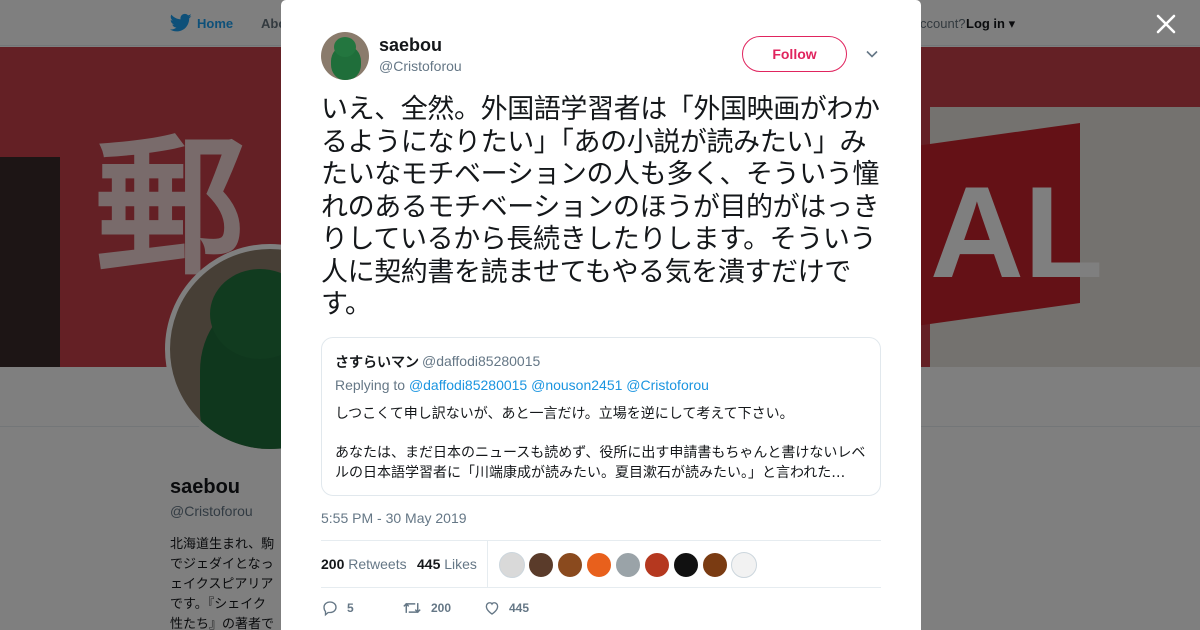 The width and height of the screenshot is (1200, 630). What do you see at coordinates (519, 608) in the screenshot?
I see `like-count: 445` at bounding box center [519, 608].